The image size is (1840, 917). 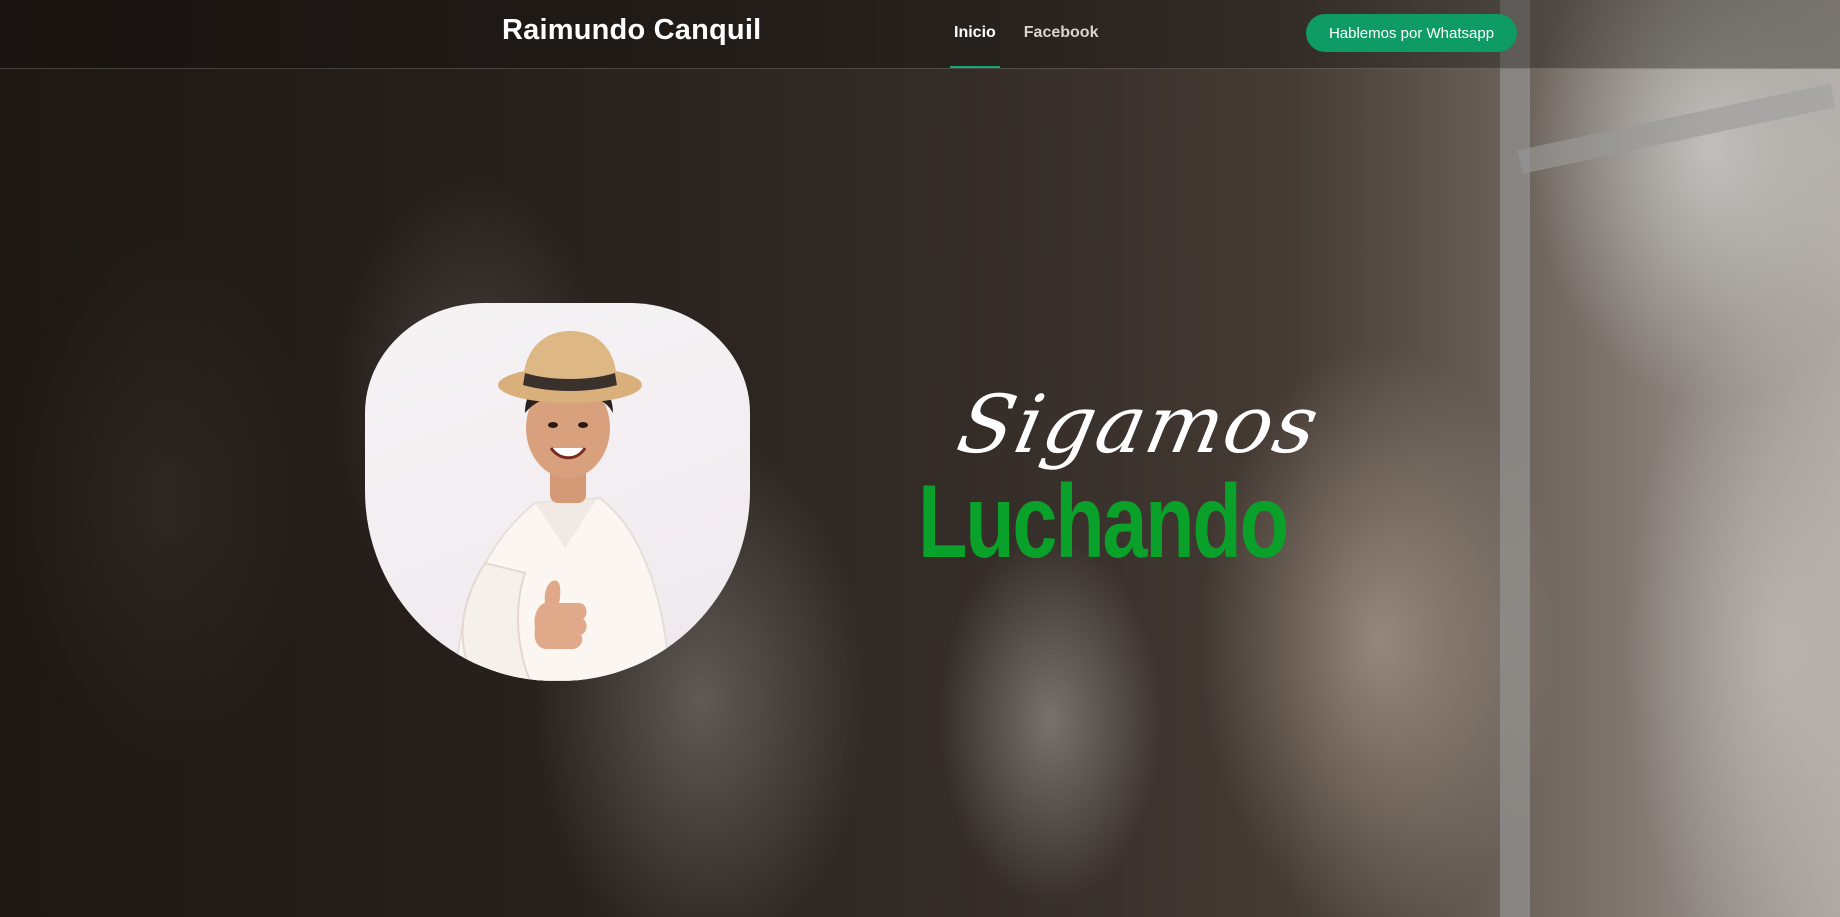 I want to click on whatsapp-cta-button: Hablemos por Whatsapp, so click(x=1411, y=33).